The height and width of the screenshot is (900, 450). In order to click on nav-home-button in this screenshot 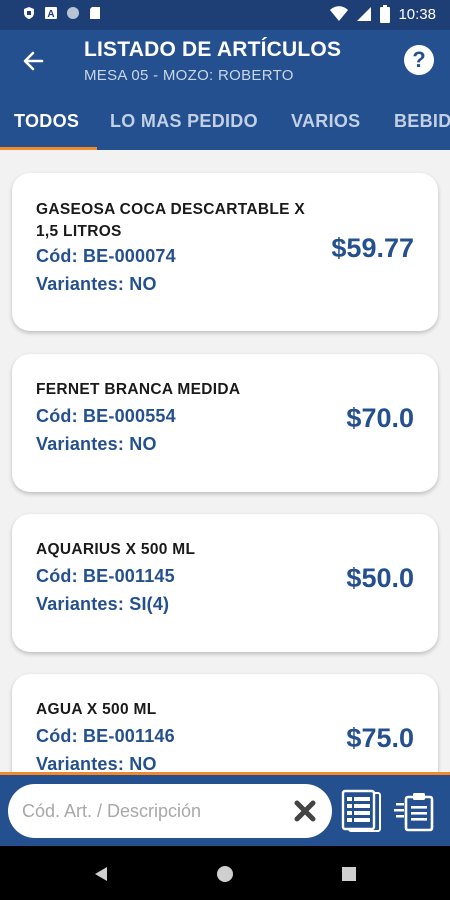, I will do `click(225, 874)`.